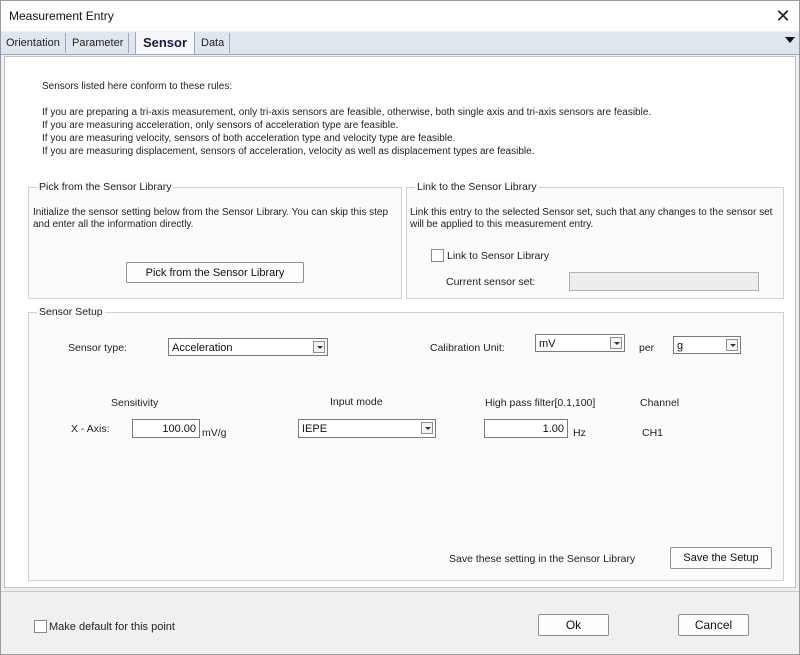 The image size is (800, 655). Describe the element at coordinates (166, 428) in the screenshot. I see `sensitivity-input: 100.00` at that location.